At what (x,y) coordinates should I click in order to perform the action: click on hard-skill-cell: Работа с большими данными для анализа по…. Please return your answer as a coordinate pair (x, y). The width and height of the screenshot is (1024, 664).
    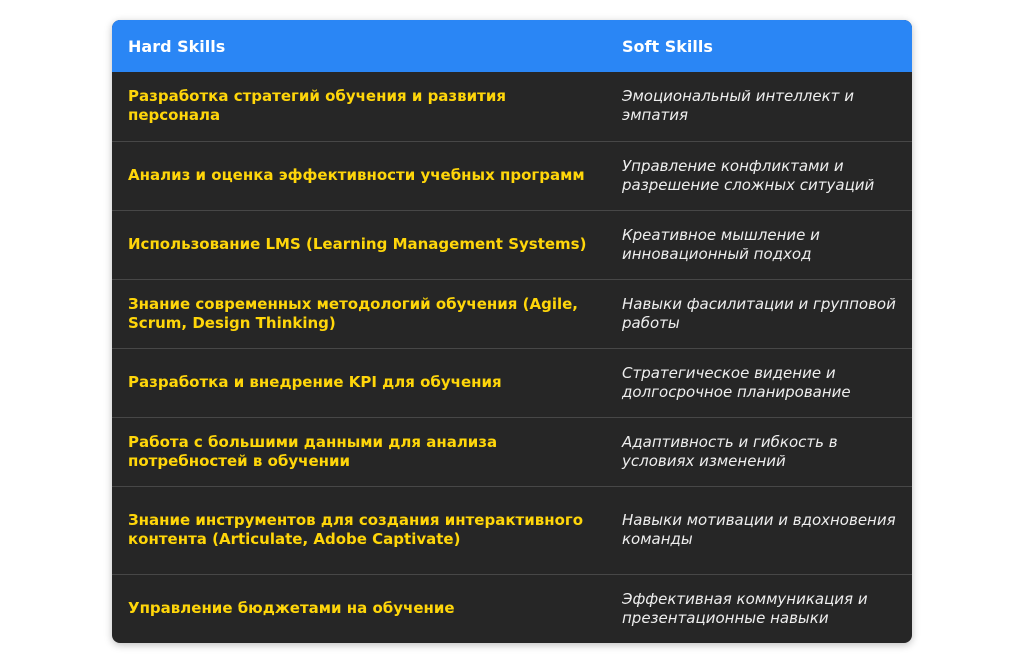
    Looking at the image, I should click on (313, 451).